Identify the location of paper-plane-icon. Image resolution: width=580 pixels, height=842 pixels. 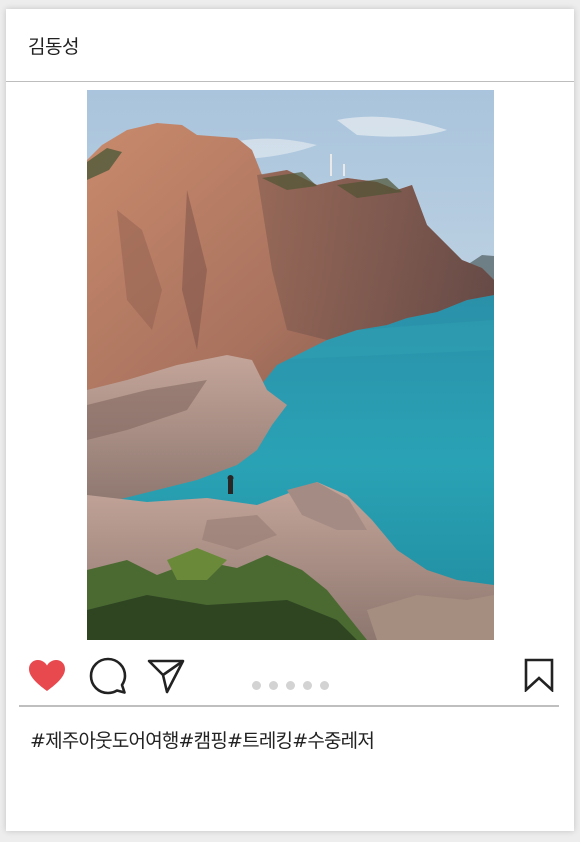
(166, 678).